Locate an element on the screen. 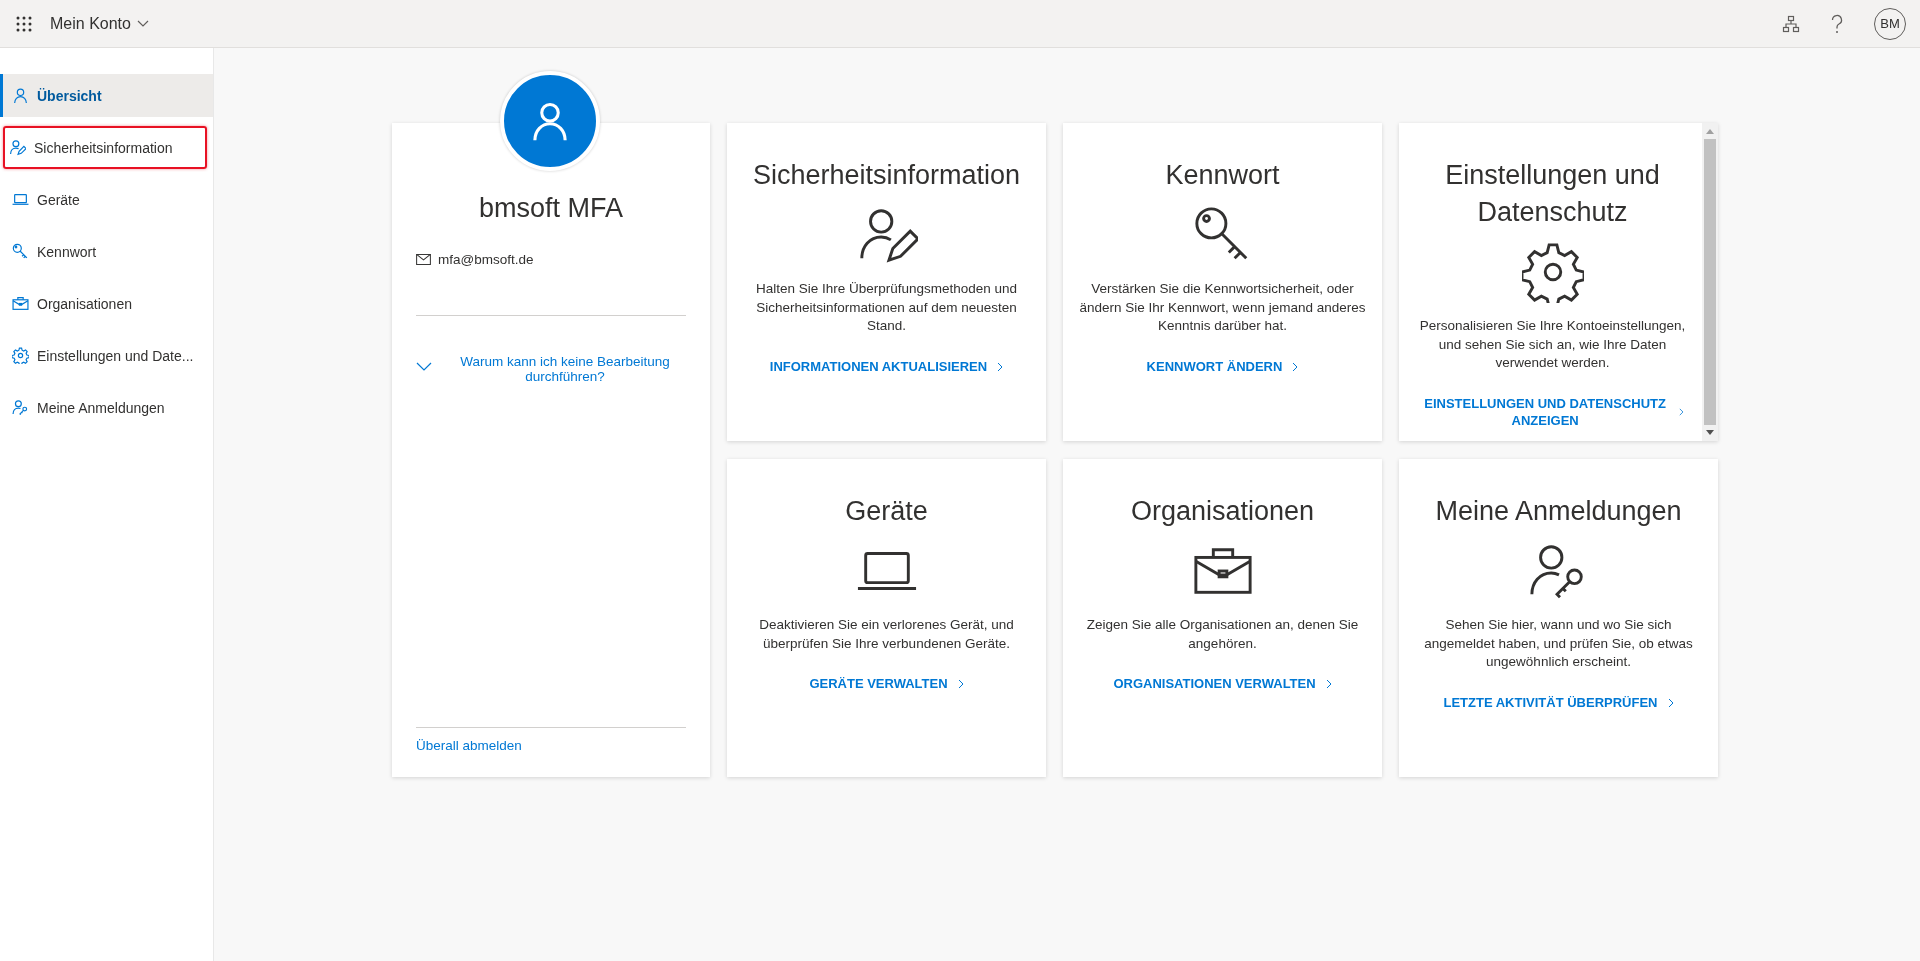  scroll-down-icon is located at coordinates (1710, 433).